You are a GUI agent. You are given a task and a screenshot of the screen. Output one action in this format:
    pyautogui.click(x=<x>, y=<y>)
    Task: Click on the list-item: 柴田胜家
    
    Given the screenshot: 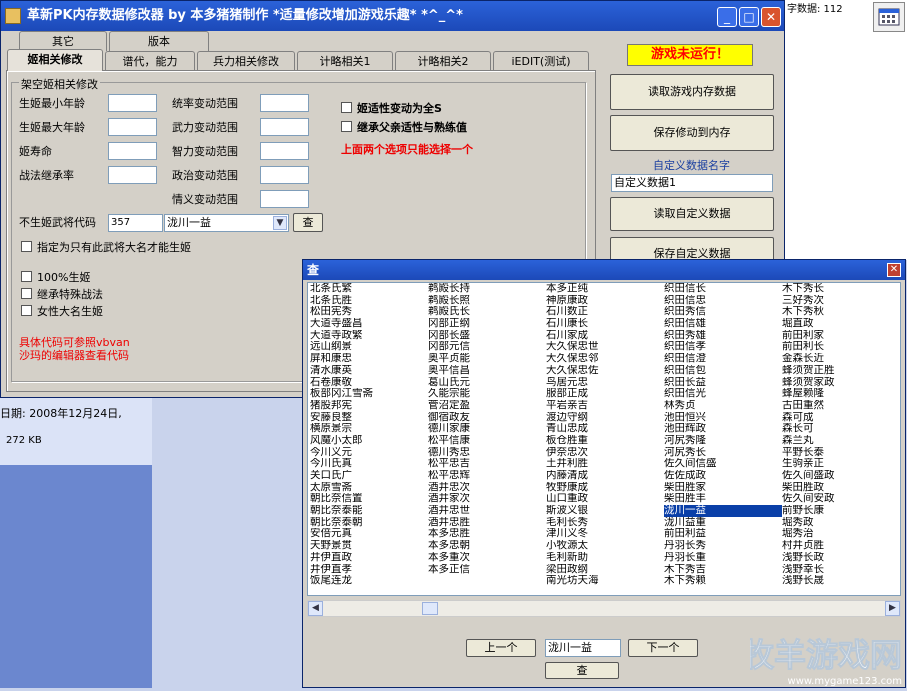 What is the action you would take?
    pyautogui.click(x=723, y=488)
    